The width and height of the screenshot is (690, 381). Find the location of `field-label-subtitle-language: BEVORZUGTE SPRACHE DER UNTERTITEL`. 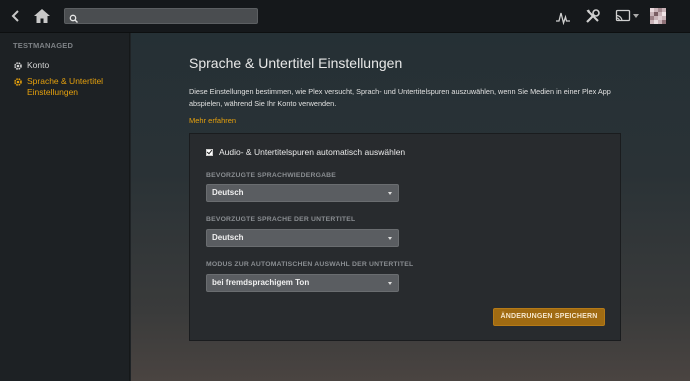

field-label-subtitle-language: BEVORZUGTE SPRACHE DER UNTERTITEL is located at coordinates (281, 219).